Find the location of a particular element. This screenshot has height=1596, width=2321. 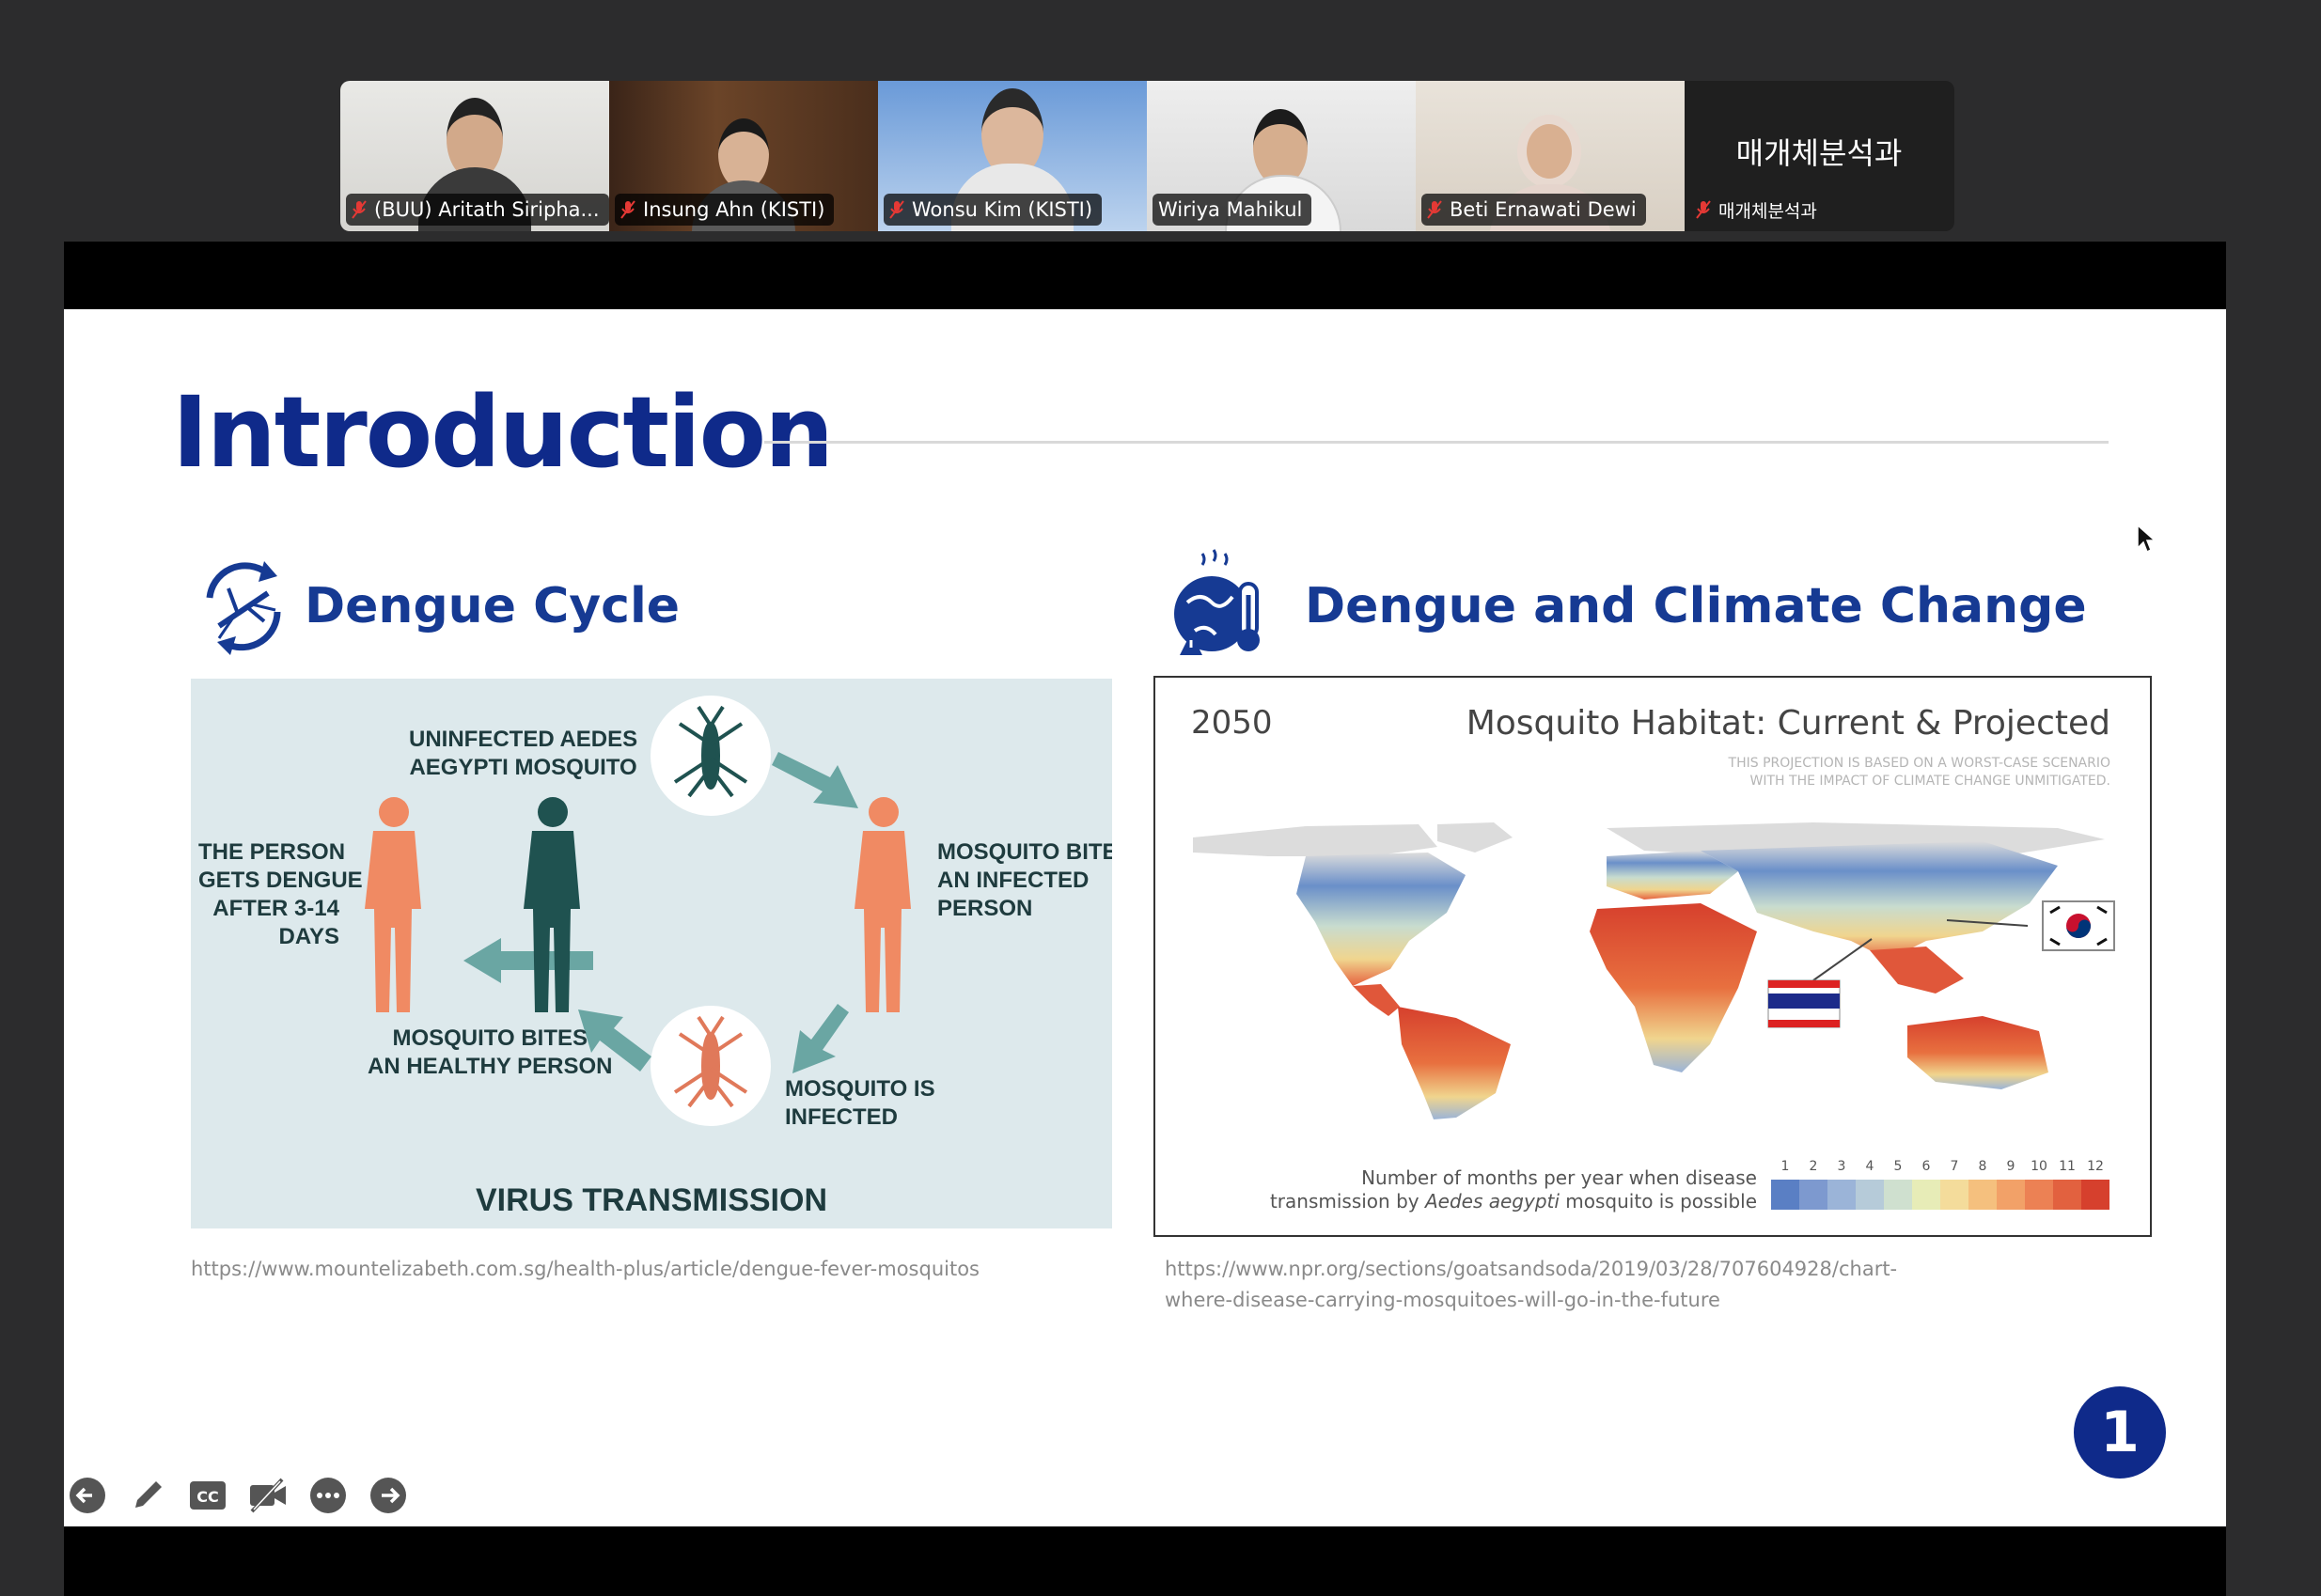

next-slide-icon is located at coordinates (388, 1495).